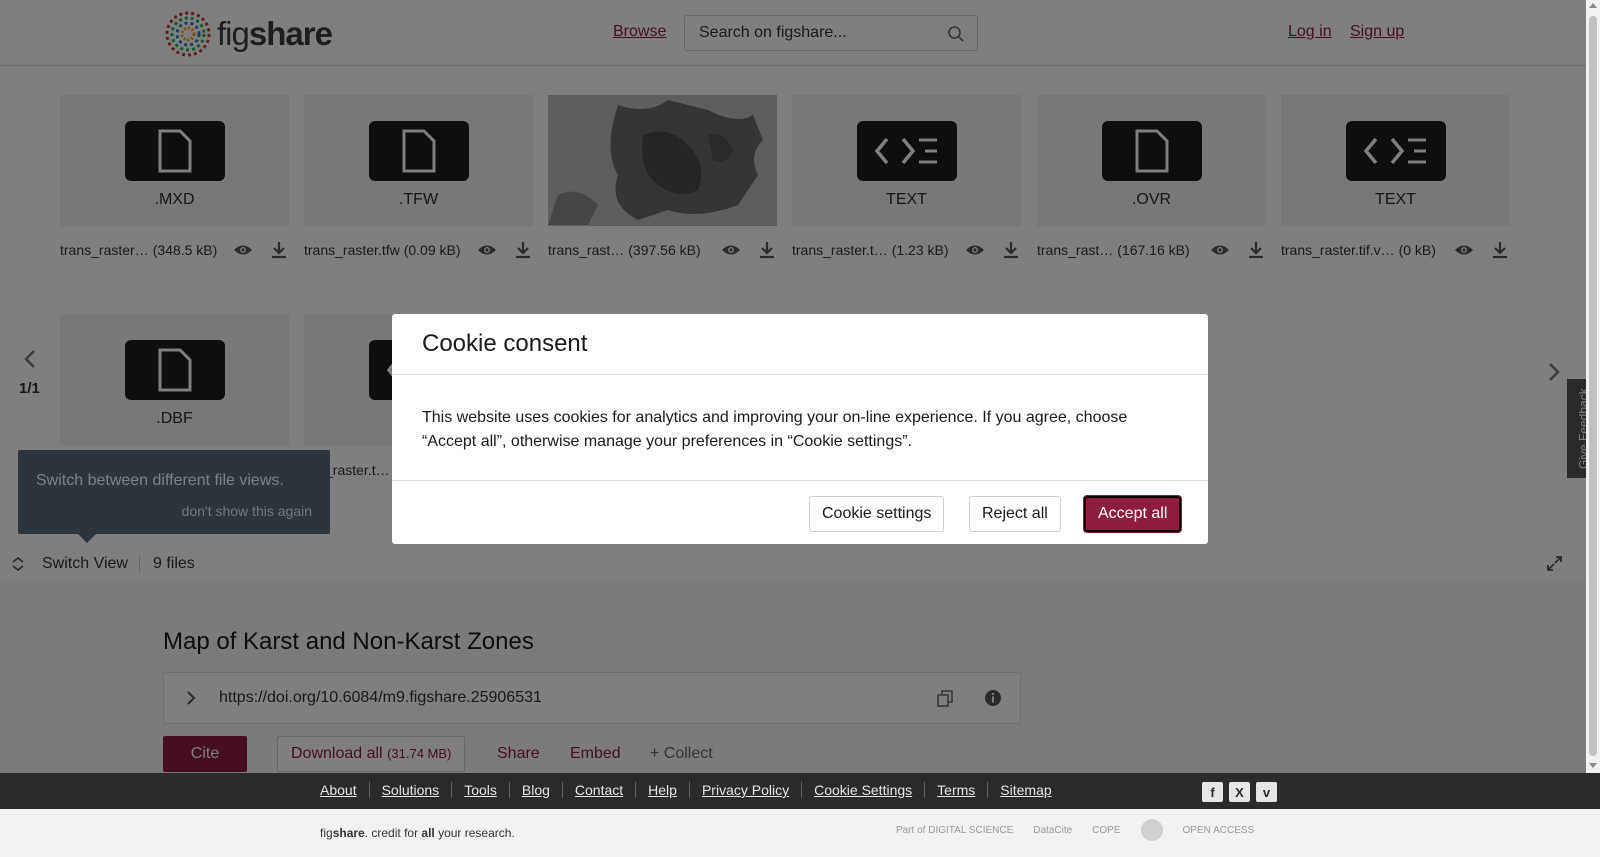  I want to click on footer-link-tools: Tools, so click(481, 790).